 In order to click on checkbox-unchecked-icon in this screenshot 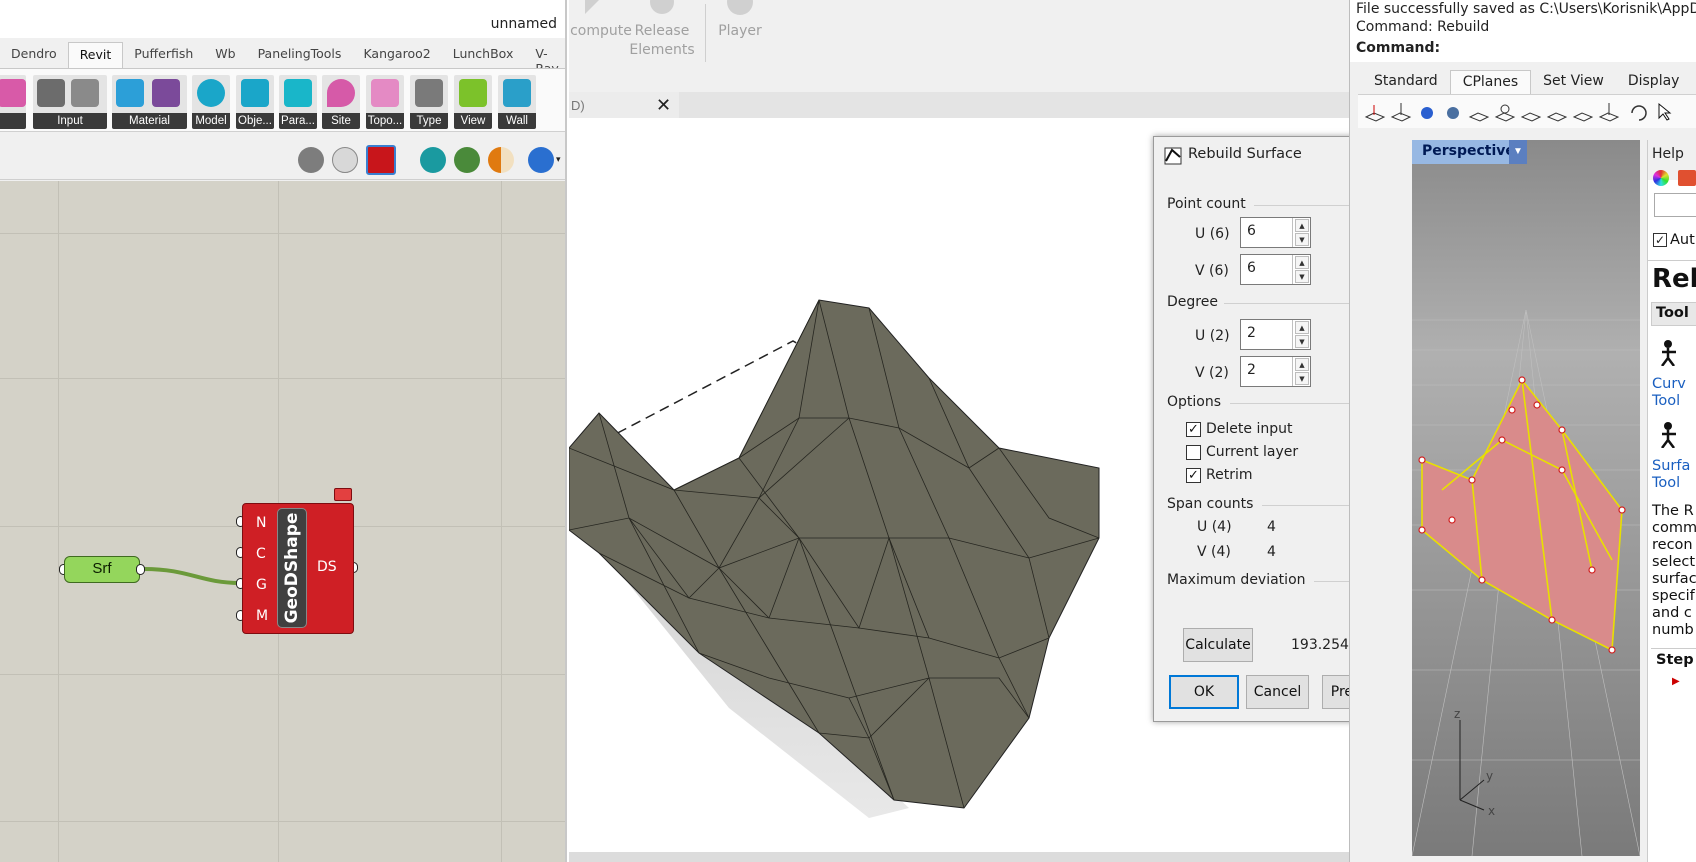, I will do `click(1193, 452)`.